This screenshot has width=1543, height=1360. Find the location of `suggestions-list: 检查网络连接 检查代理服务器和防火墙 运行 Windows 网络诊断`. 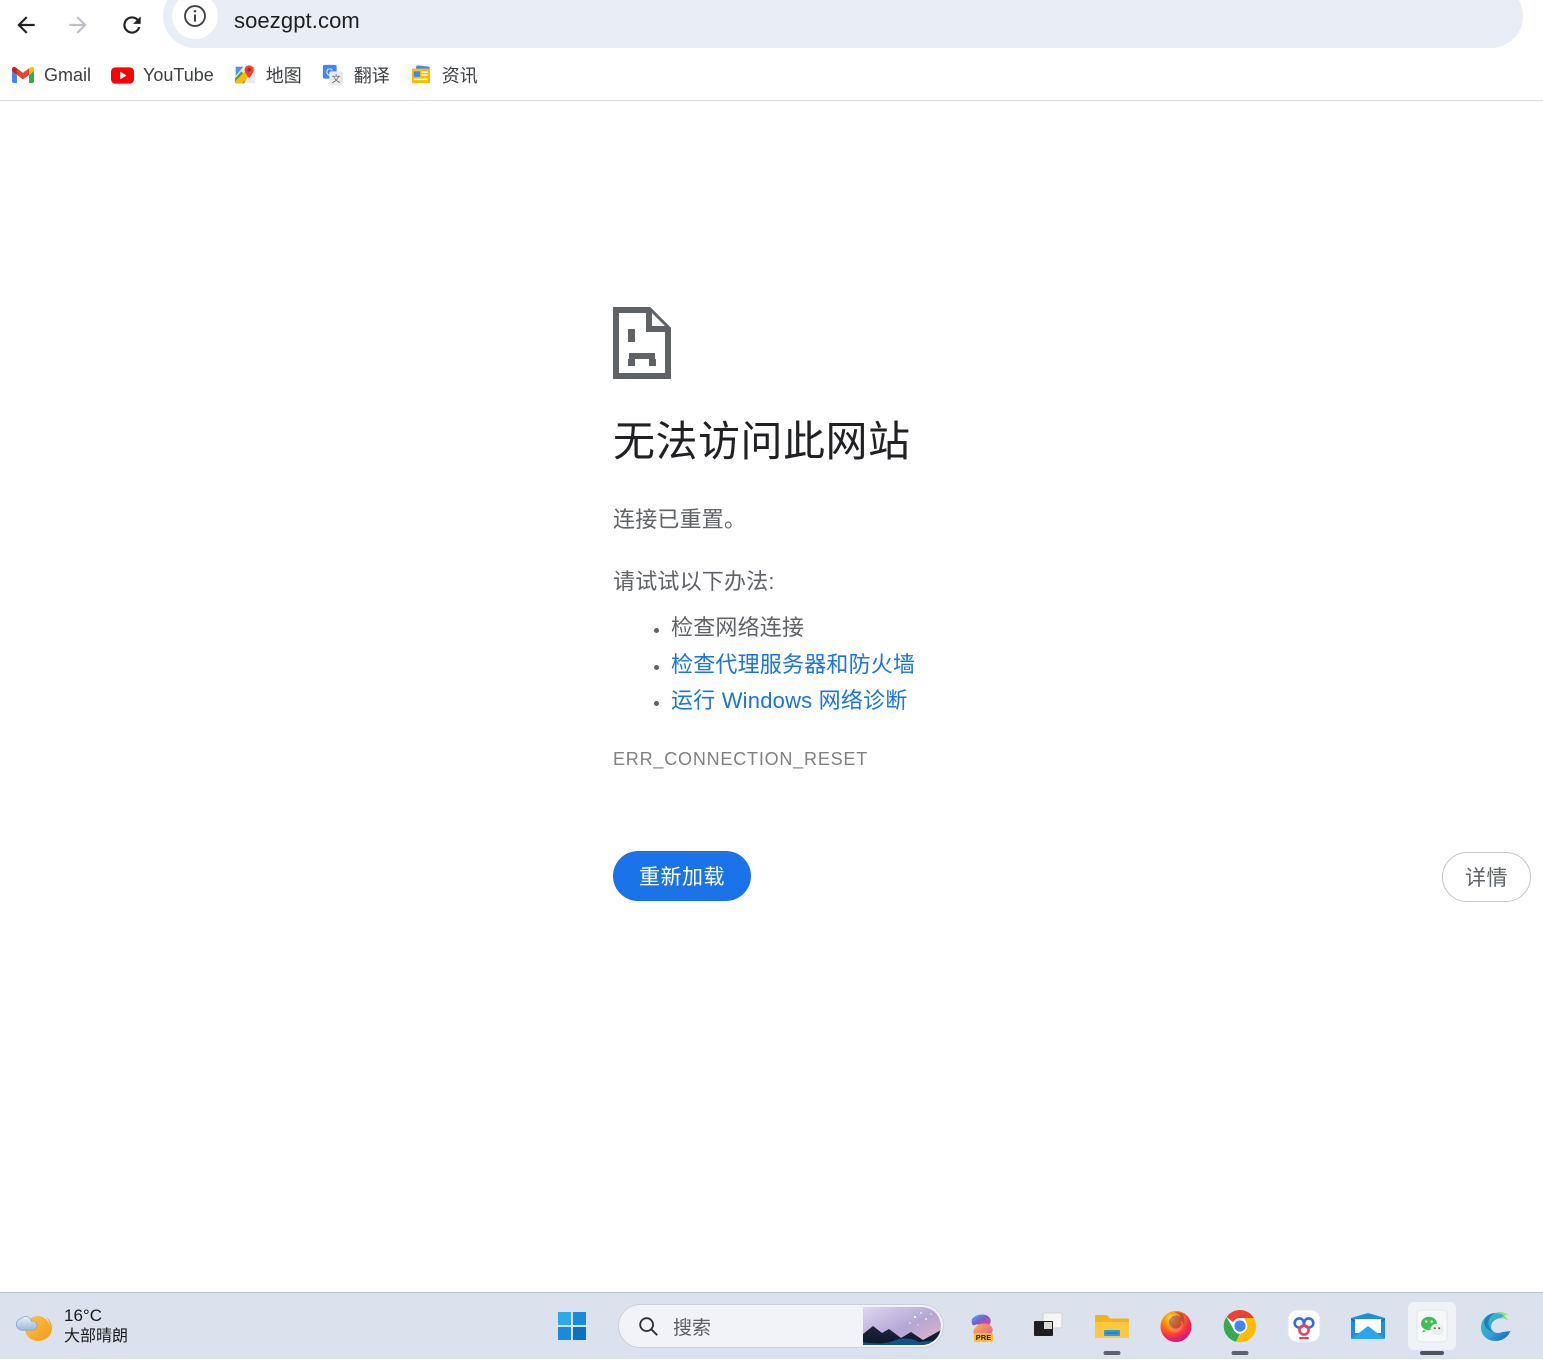

suggestions-list: 检查网络连接 检查代理服务器和防火墙 运行 Windows 网络诊断 is located at coordinates (1053, 657).